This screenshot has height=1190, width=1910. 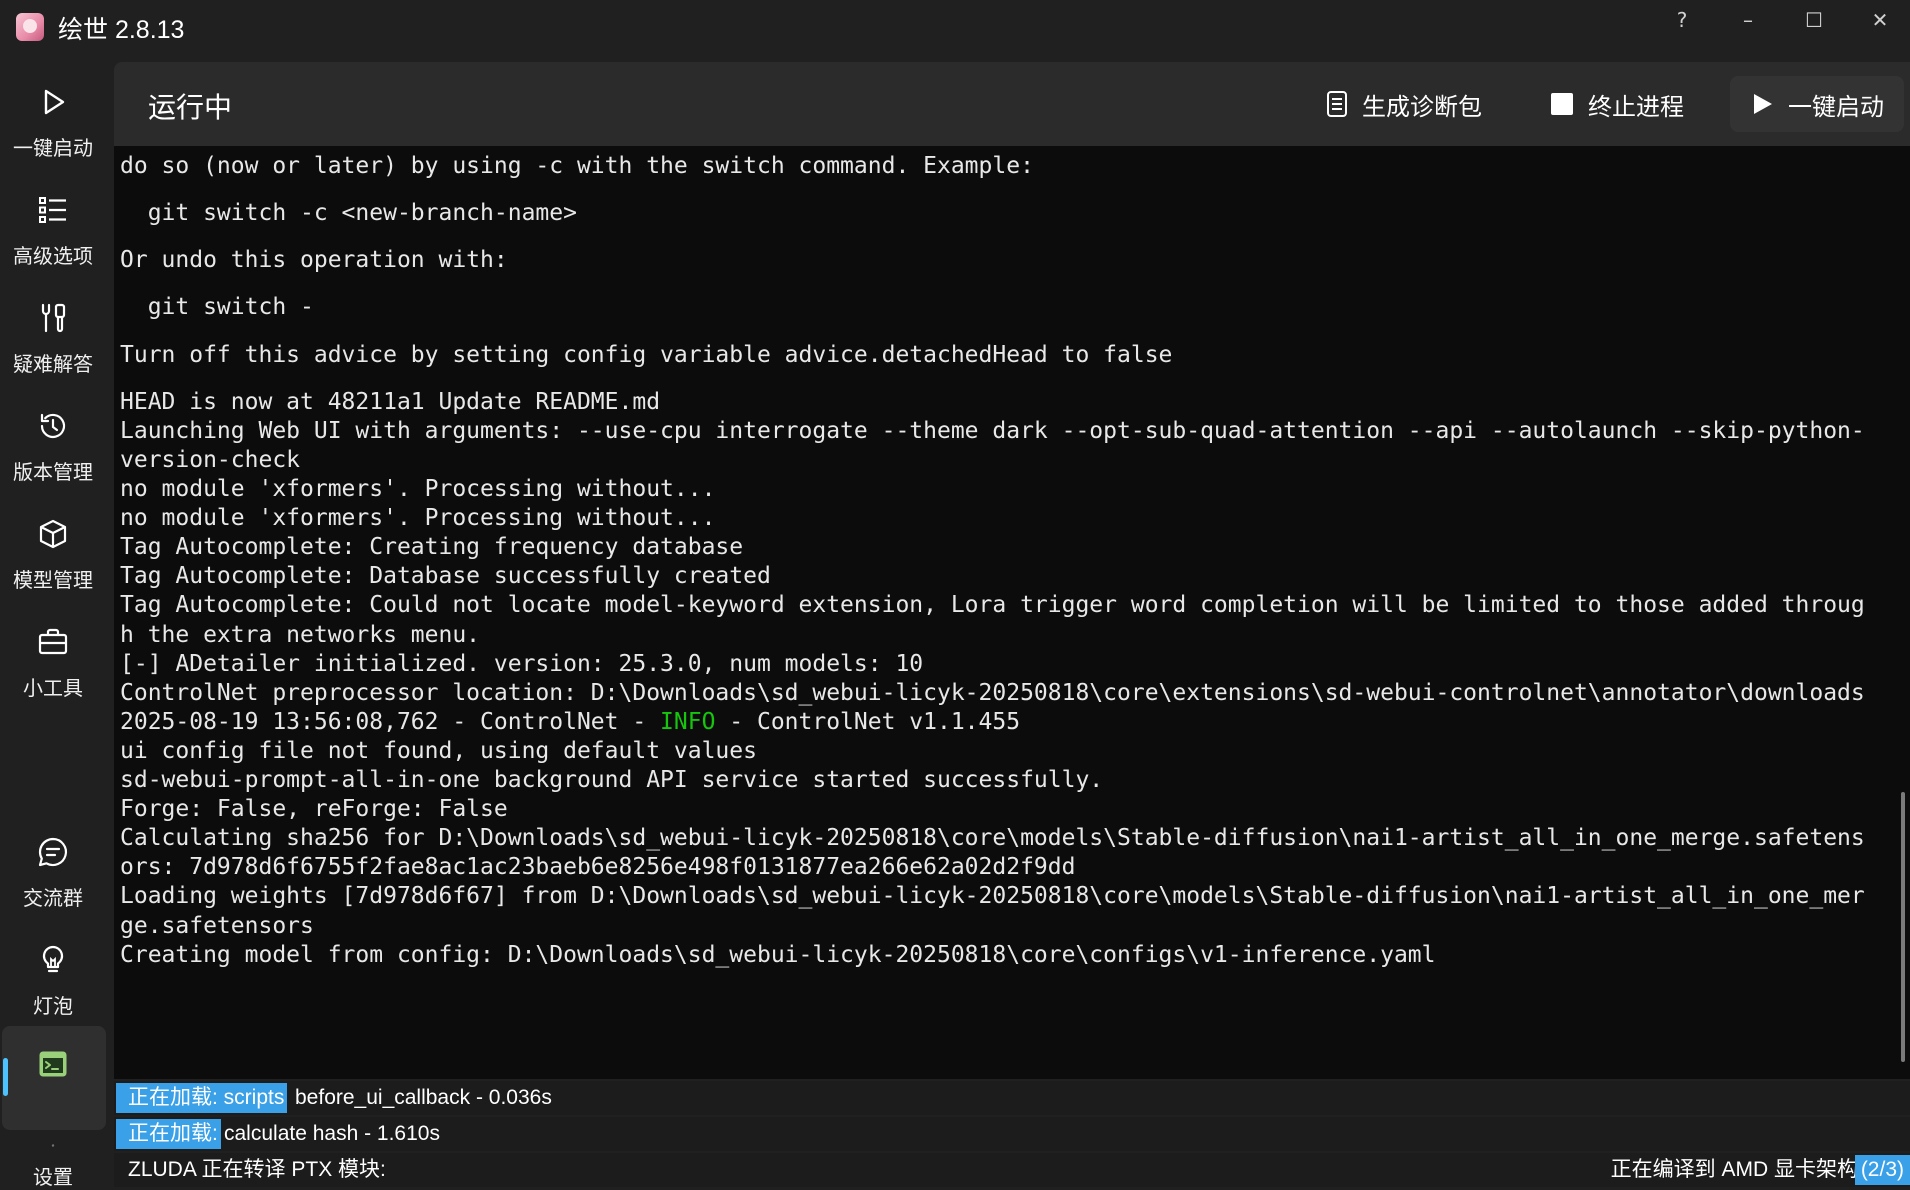 What do you see at coordinates (1903, 612) in the screenshot?
I see `console-scrollbar` at bounding box center [1903, 612].